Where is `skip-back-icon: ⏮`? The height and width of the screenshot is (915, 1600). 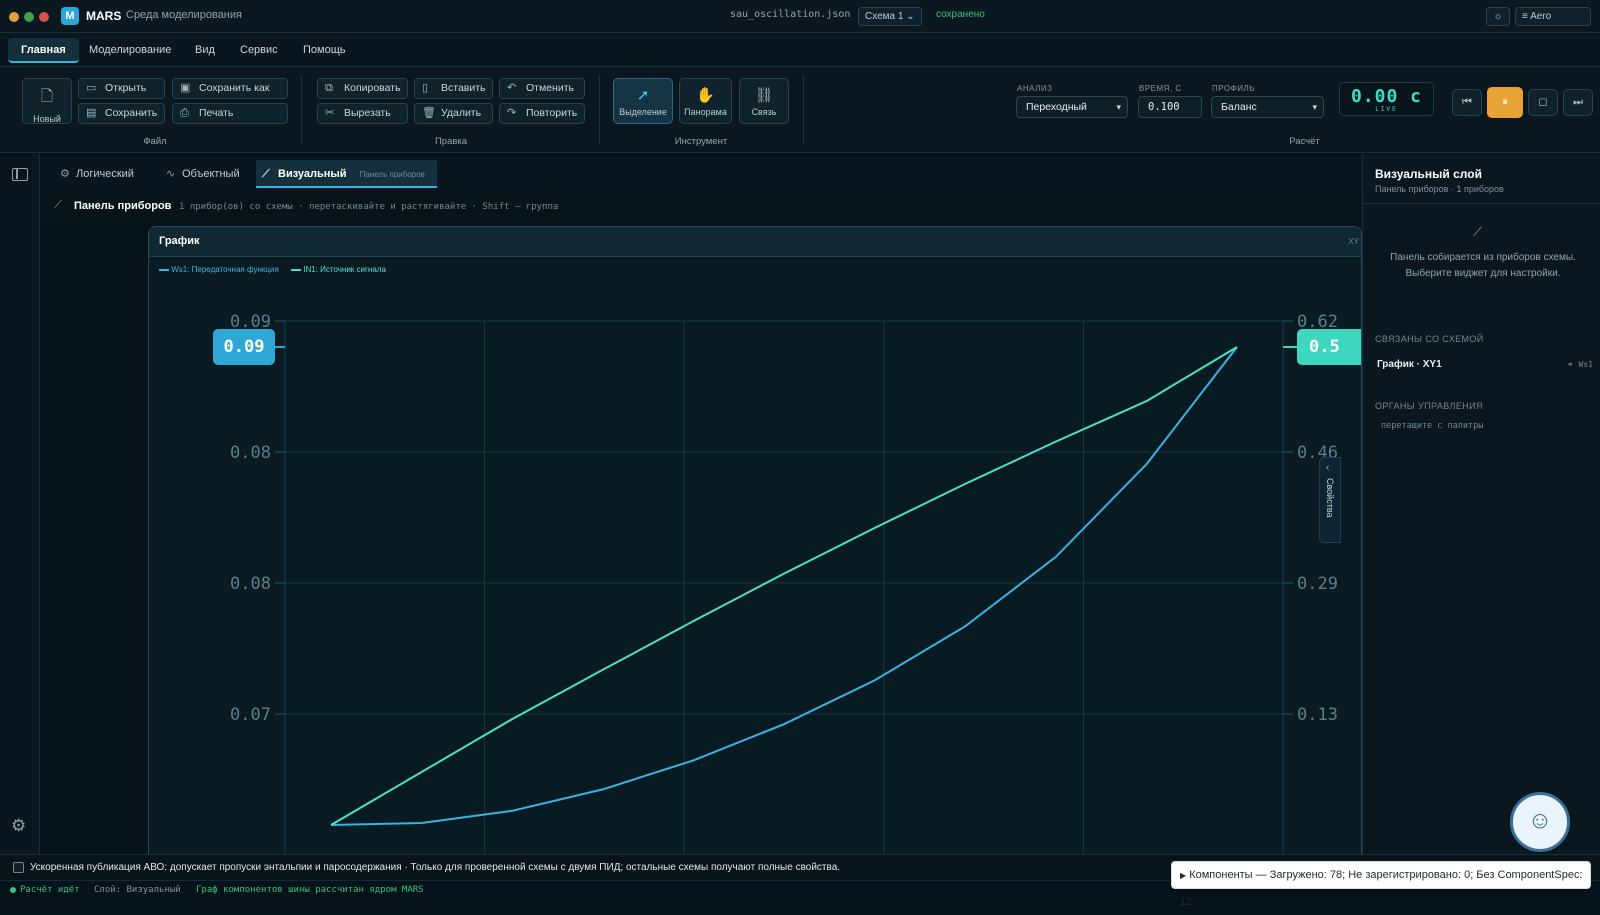
skip-back-icon: ⏮ is located at coordinates (1467, 102).